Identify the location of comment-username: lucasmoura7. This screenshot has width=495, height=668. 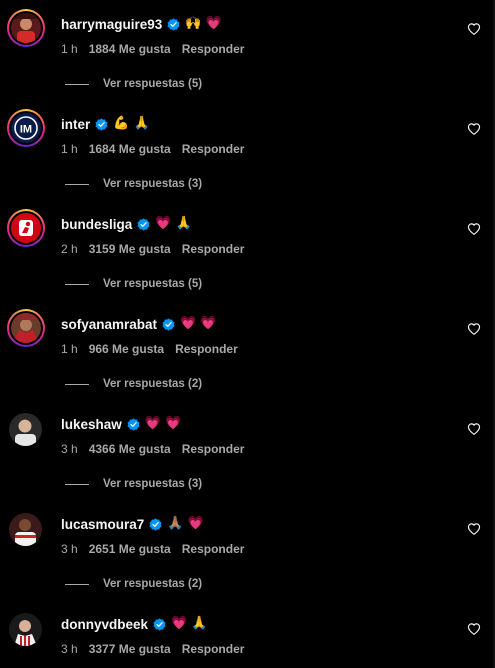
(102, 524).